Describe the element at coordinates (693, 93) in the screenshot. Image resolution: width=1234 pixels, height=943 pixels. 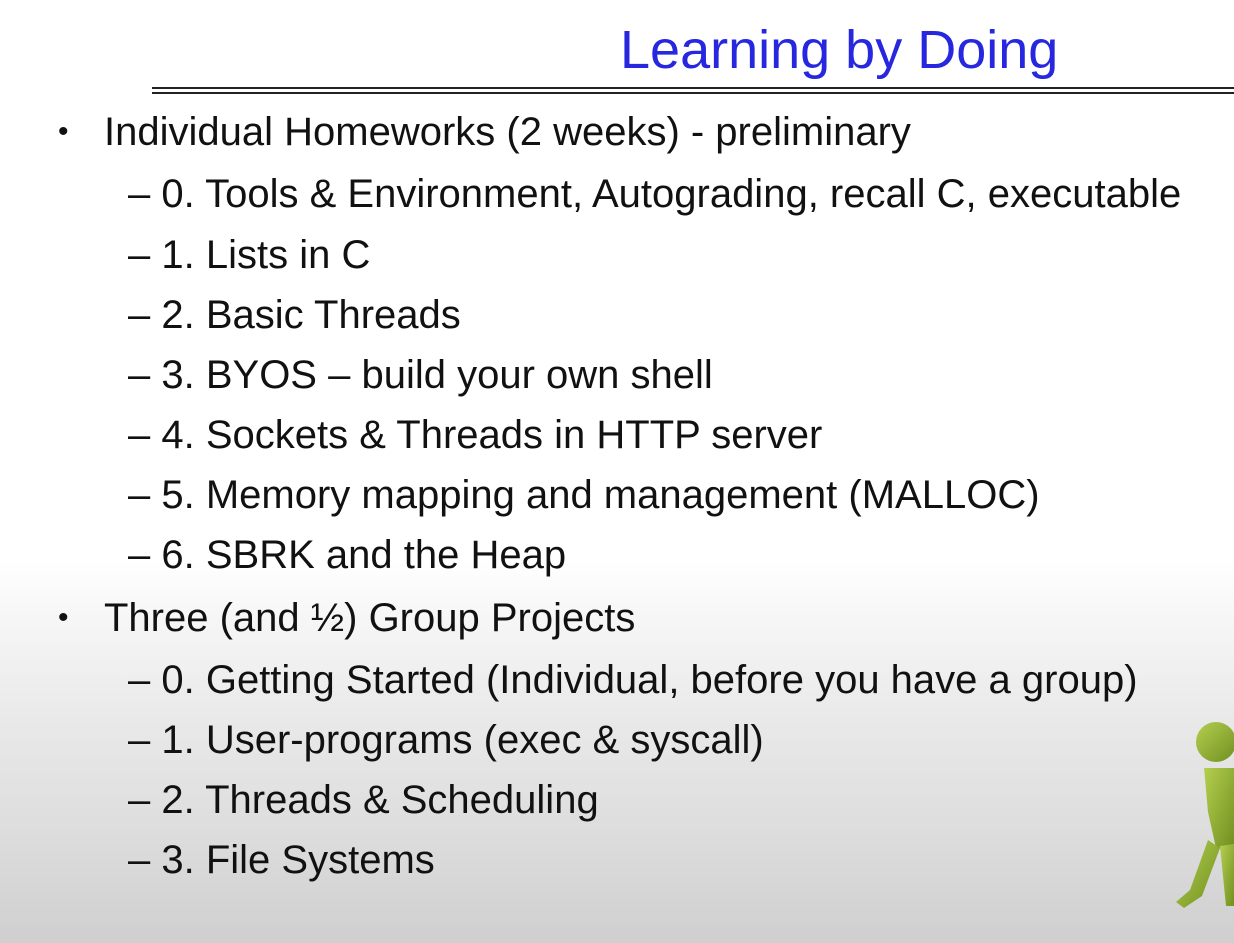
I see `title-underline-bottom` at that location.